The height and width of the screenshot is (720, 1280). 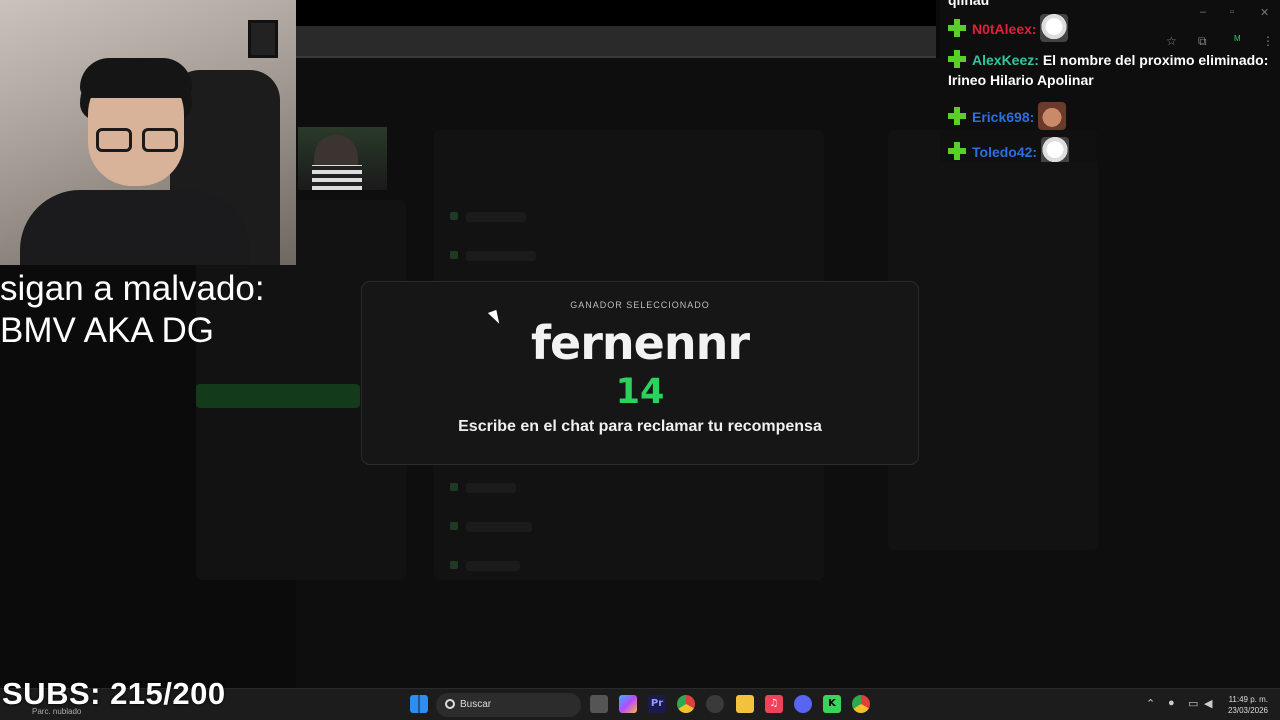 What do you see at coordinates (832, 704) in the screenshot?
I see `kick-icon: K` at bounding box center [832, 704].